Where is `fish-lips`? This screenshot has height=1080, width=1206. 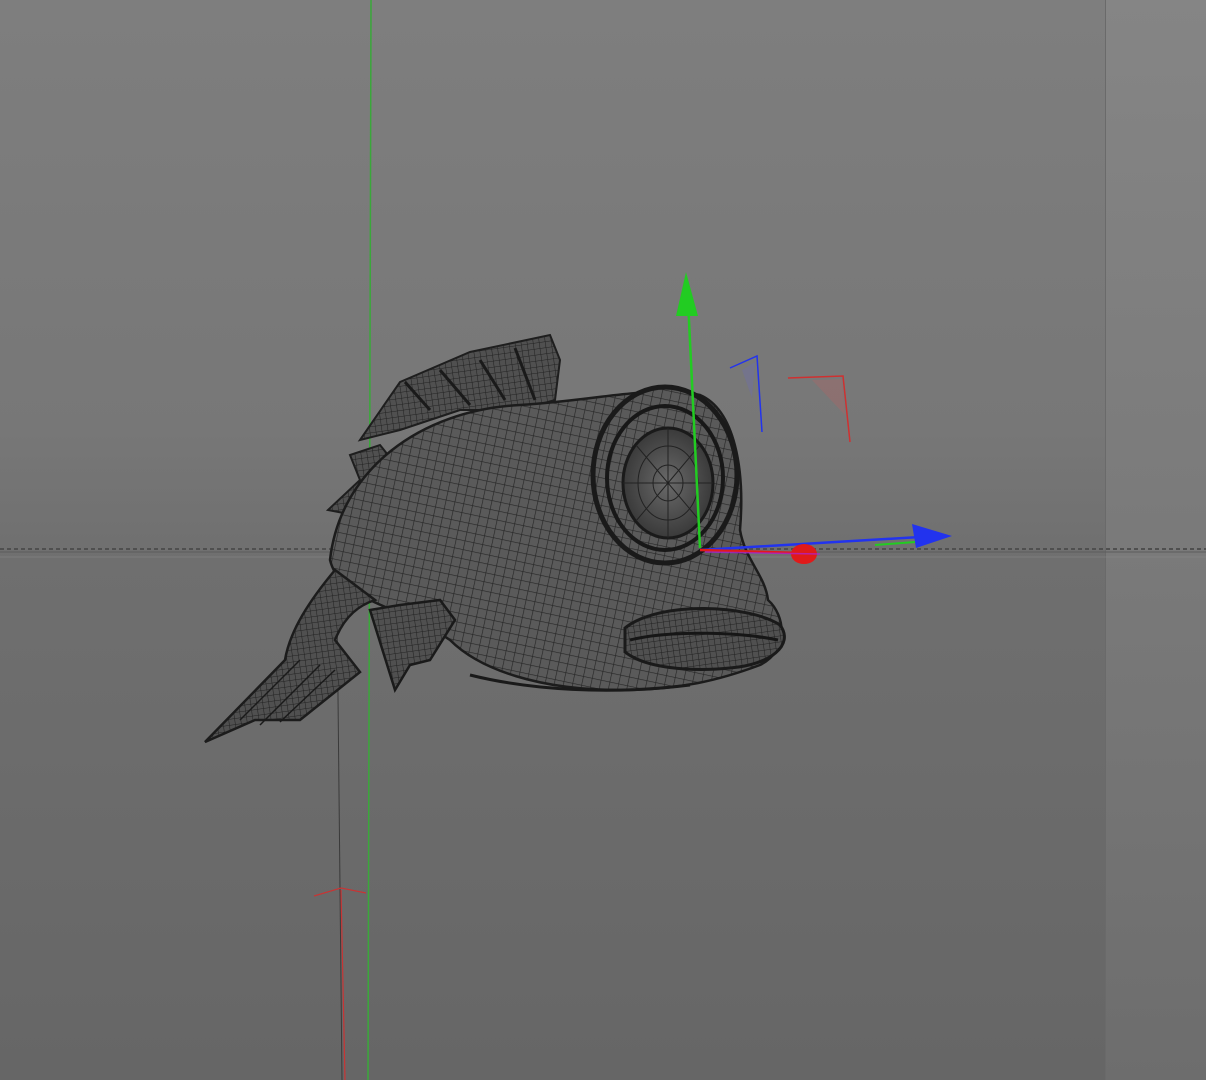
fish-lips is located at coordinates (704, 639).